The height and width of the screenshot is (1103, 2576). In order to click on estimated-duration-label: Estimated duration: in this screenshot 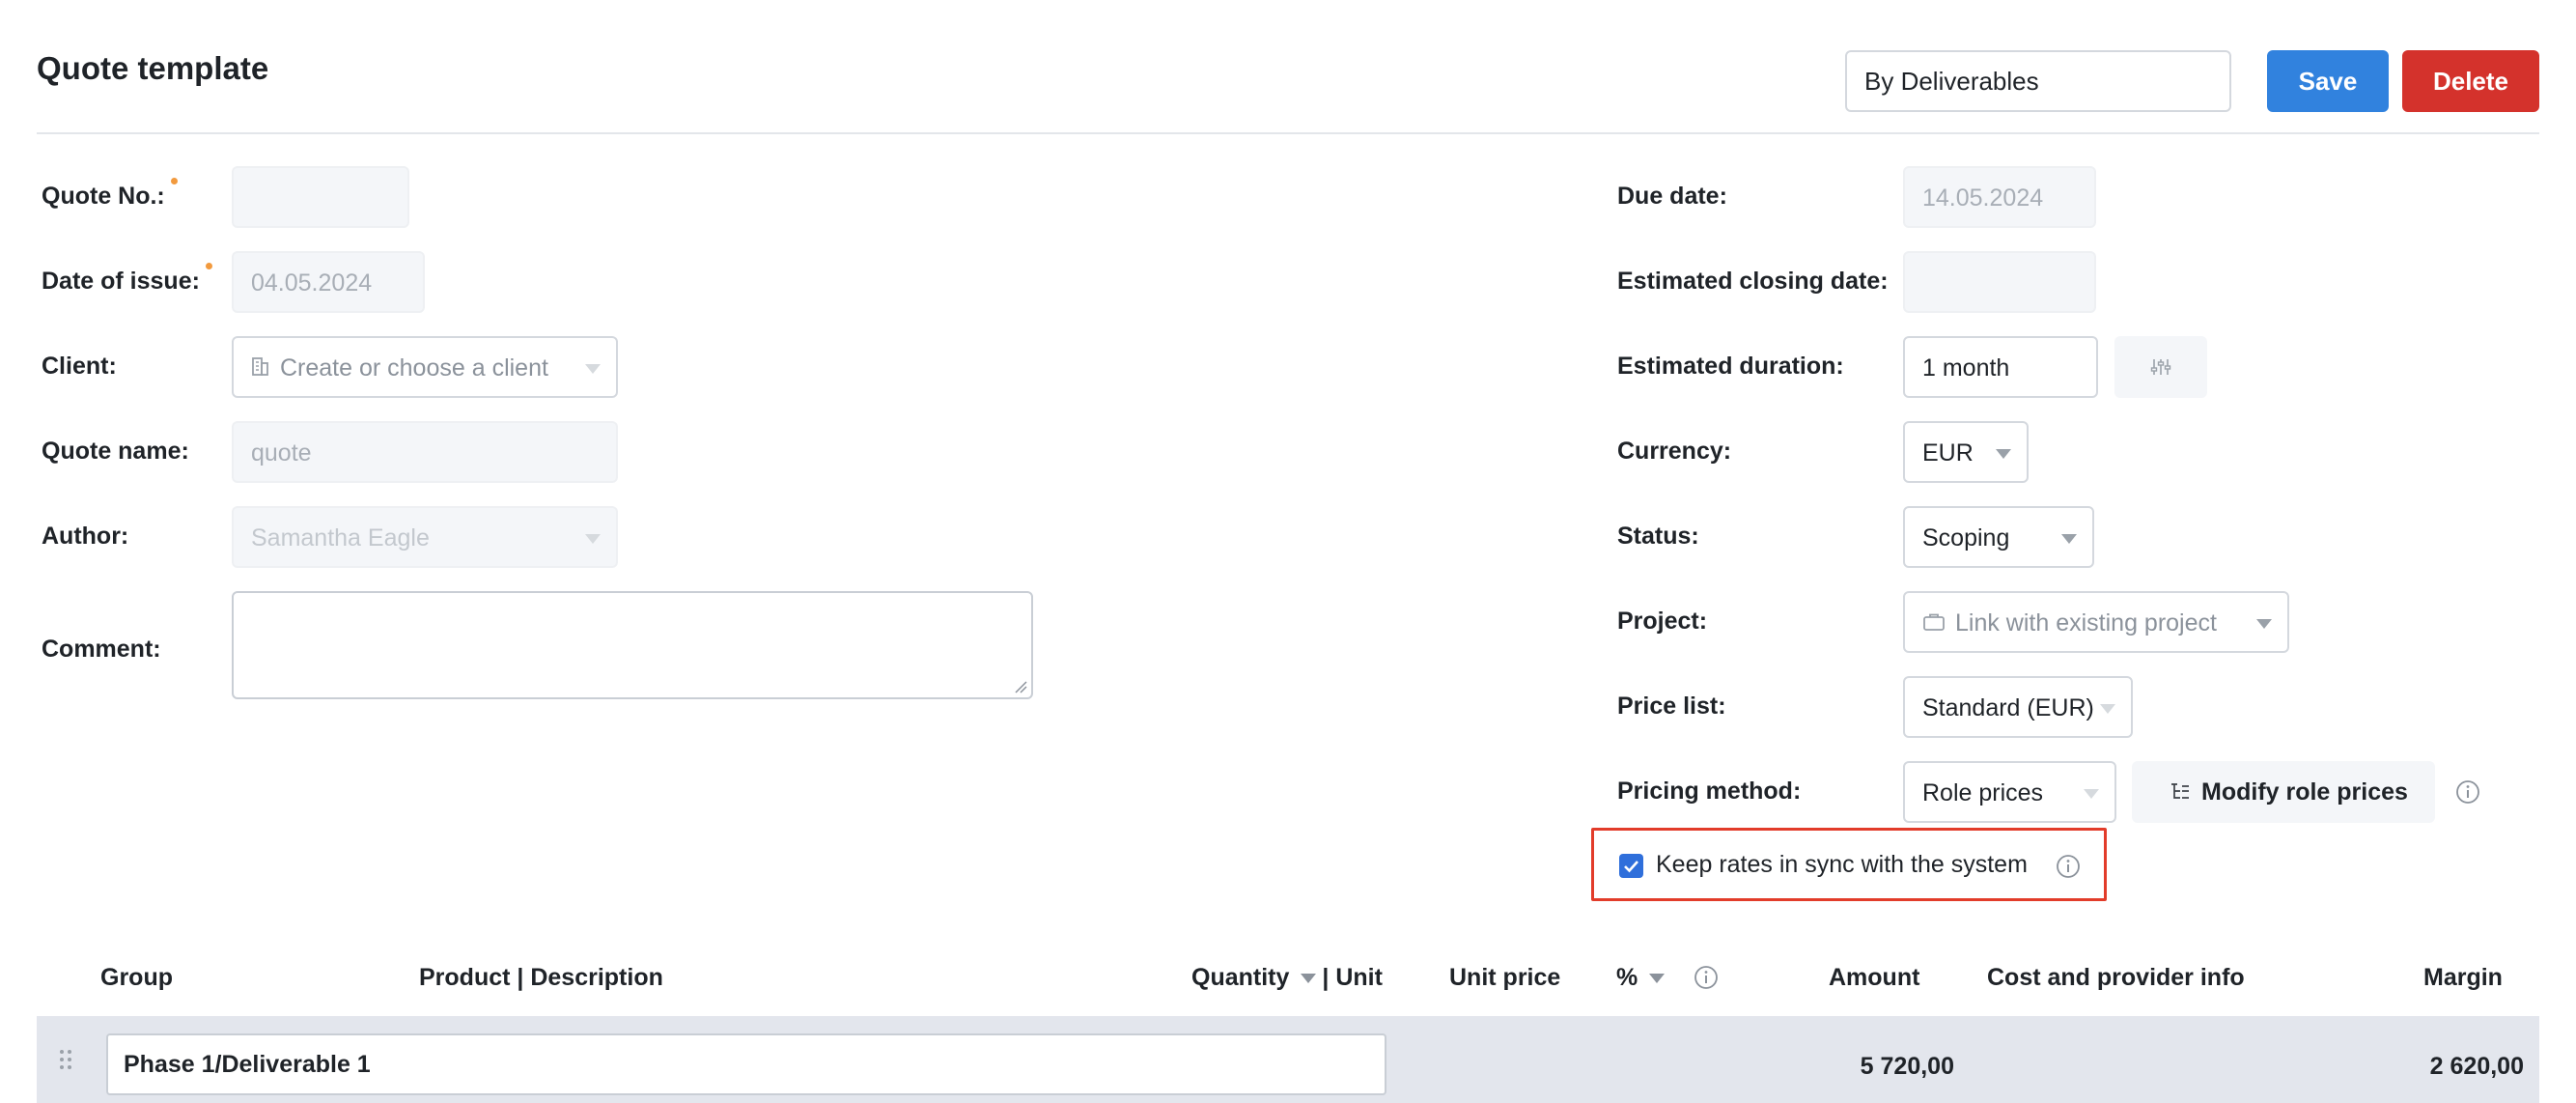, I will do `click(1731, 366)`.